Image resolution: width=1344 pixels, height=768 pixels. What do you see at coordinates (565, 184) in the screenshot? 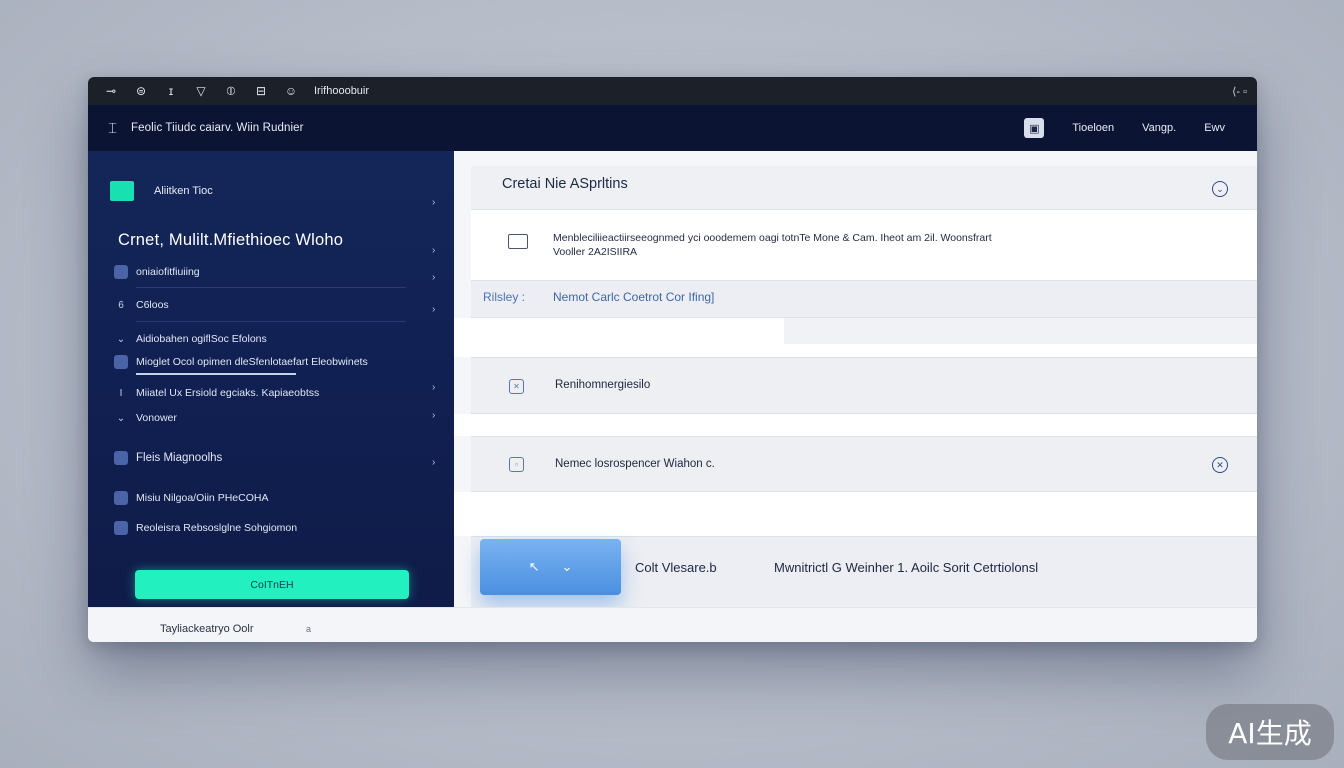
I see `page-title: Cretai Nie ASprltins` at bounding box center [565, 184].